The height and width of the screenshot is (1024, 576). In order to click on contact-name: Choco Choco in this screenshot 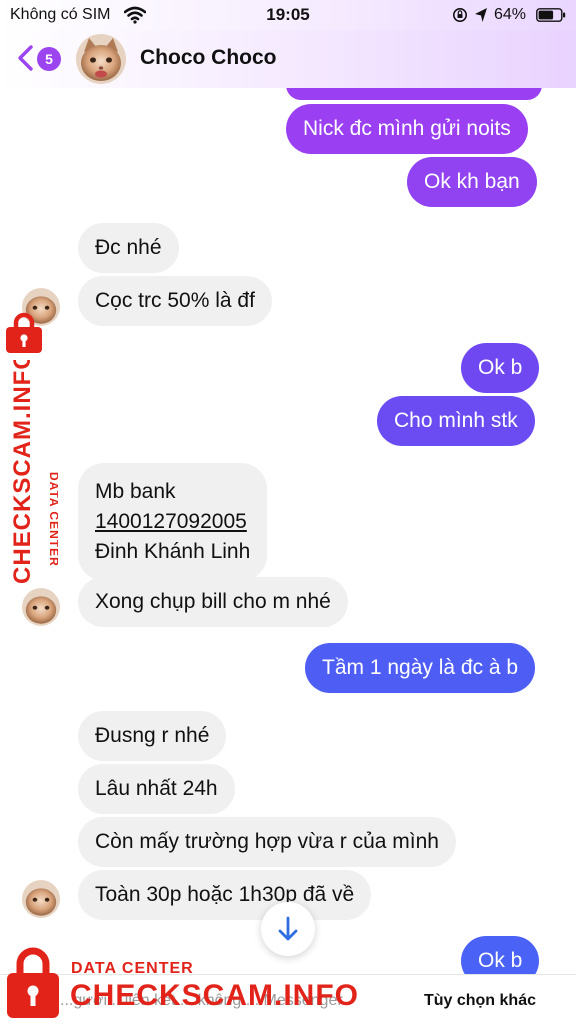, I will do `click(208, 58)`.